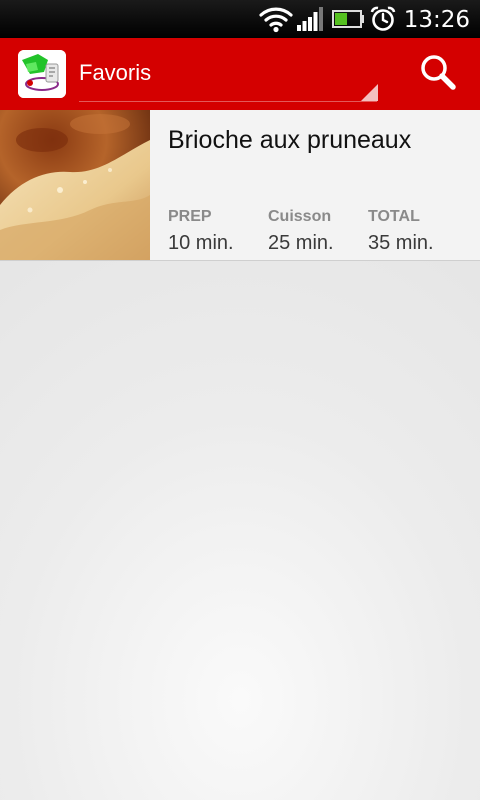 Image resolution: width=480 pixels, height=800 pixels. Describe the element at coordinates (436, 20) in the screenshot. I see `status-clock: 13:26` at that location.